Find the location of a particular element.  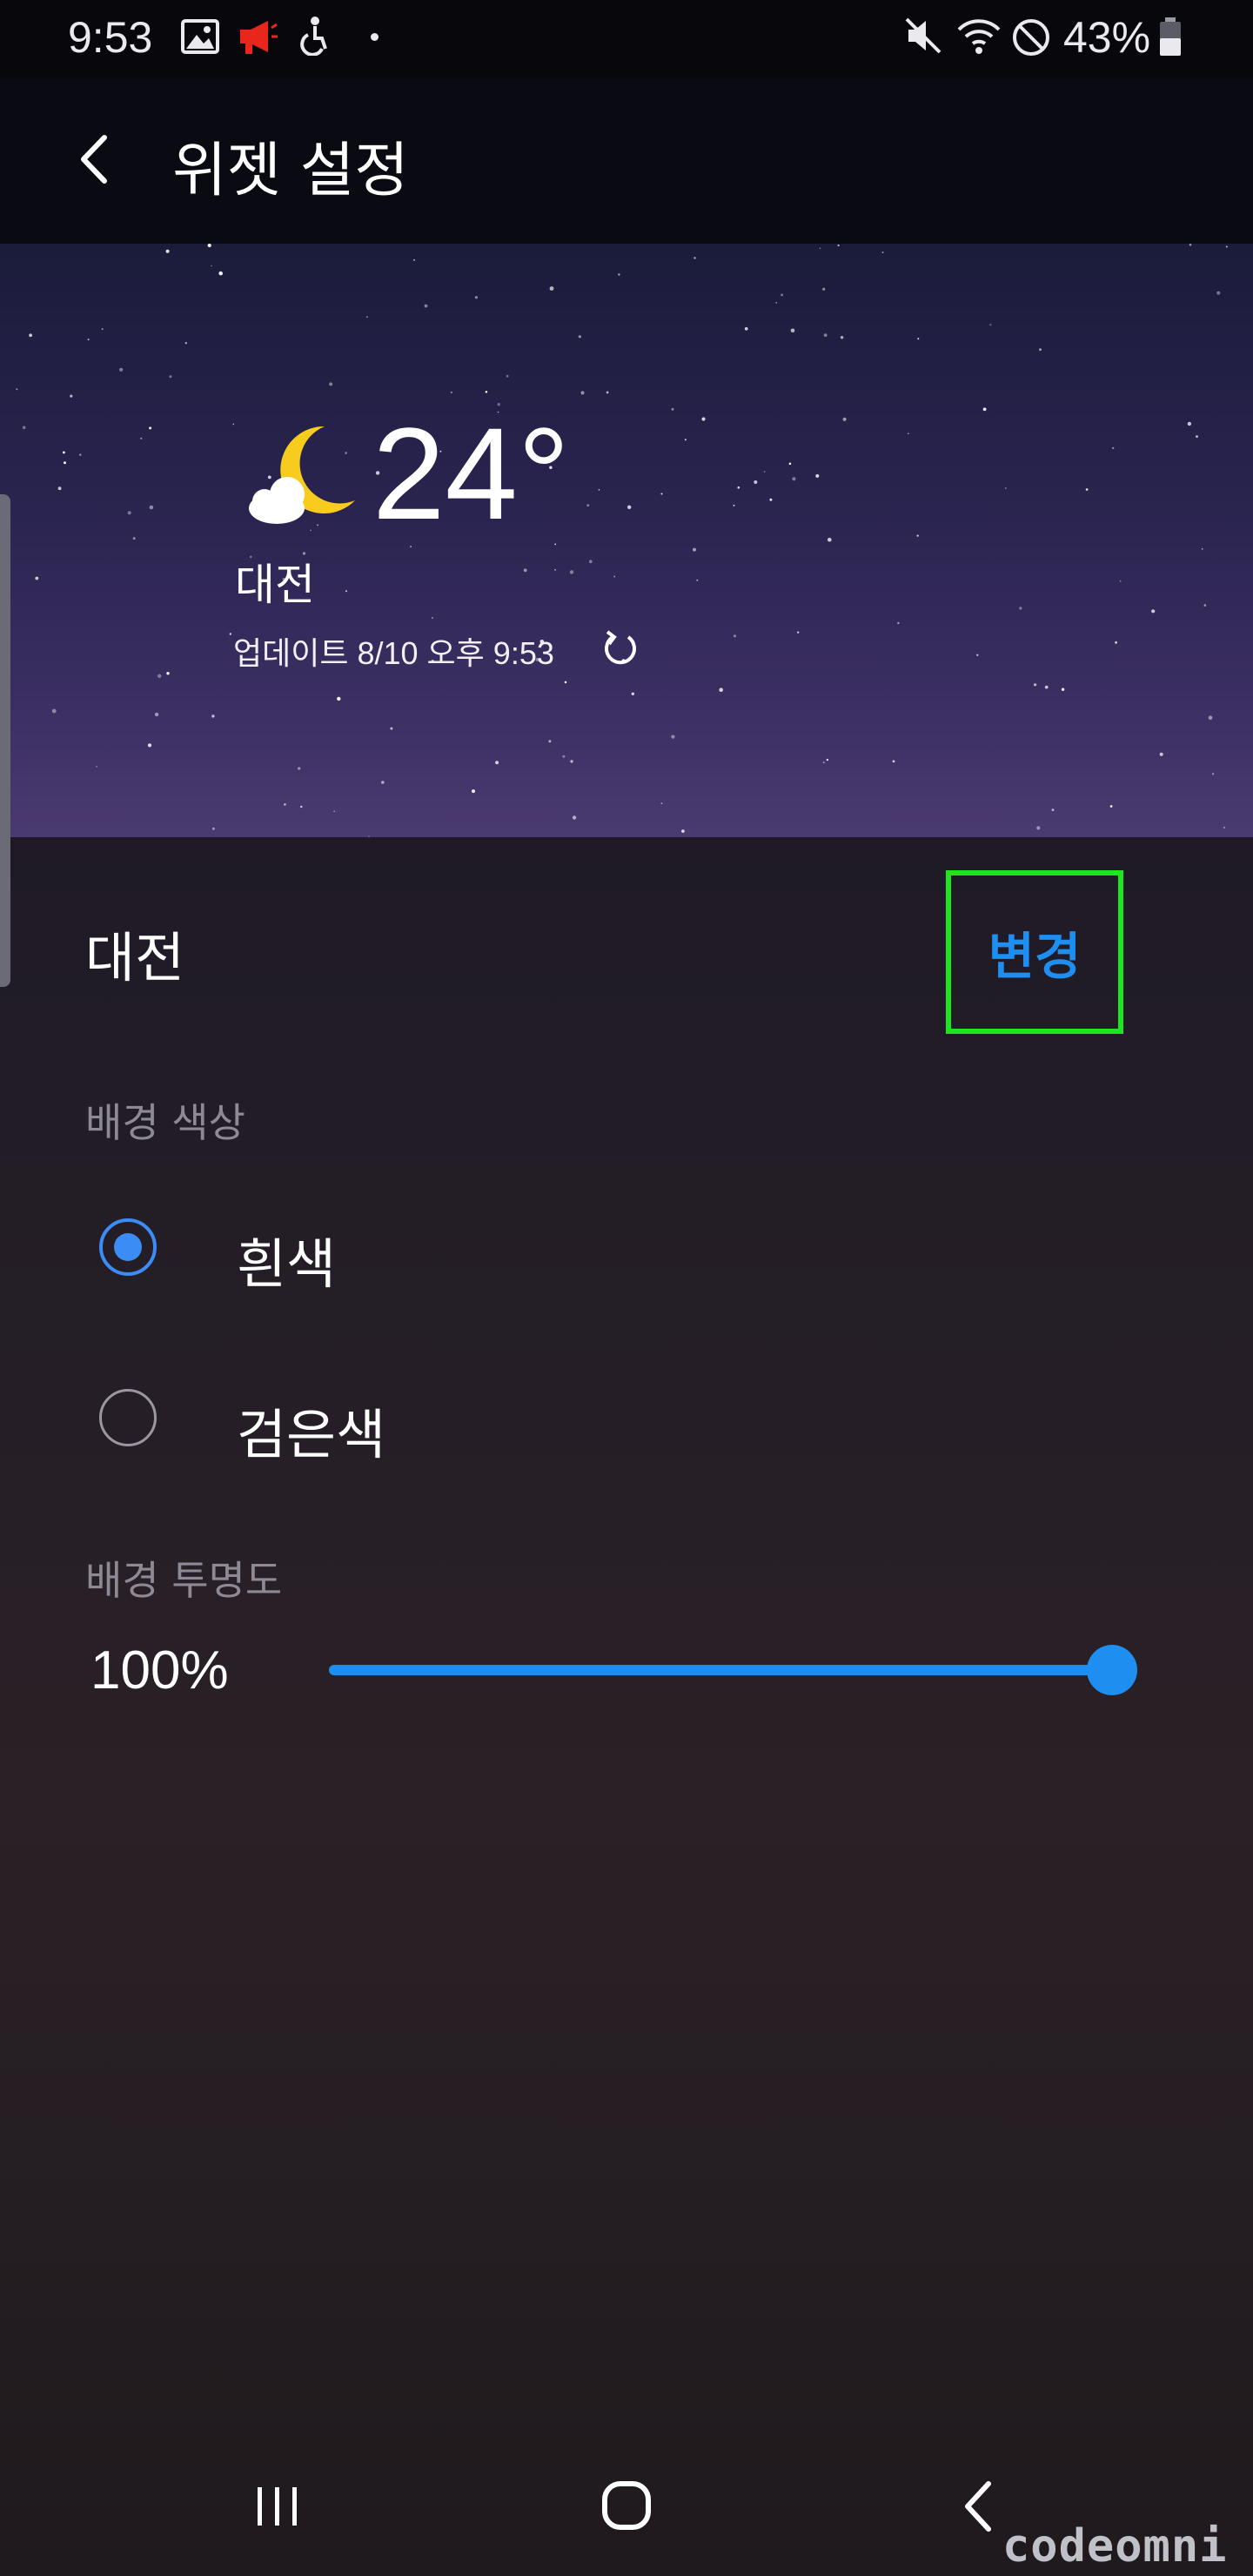

edge-panel-handle is located at coordinates (5, 741).